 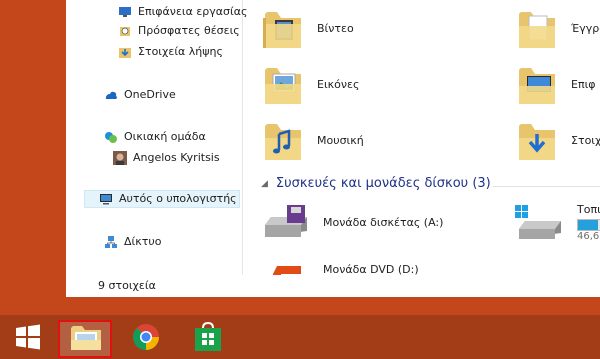 What do you see at coordinates (282, 30) in the screenshot?
I see `videos-folder-icon` at bounding box center [282, 30].